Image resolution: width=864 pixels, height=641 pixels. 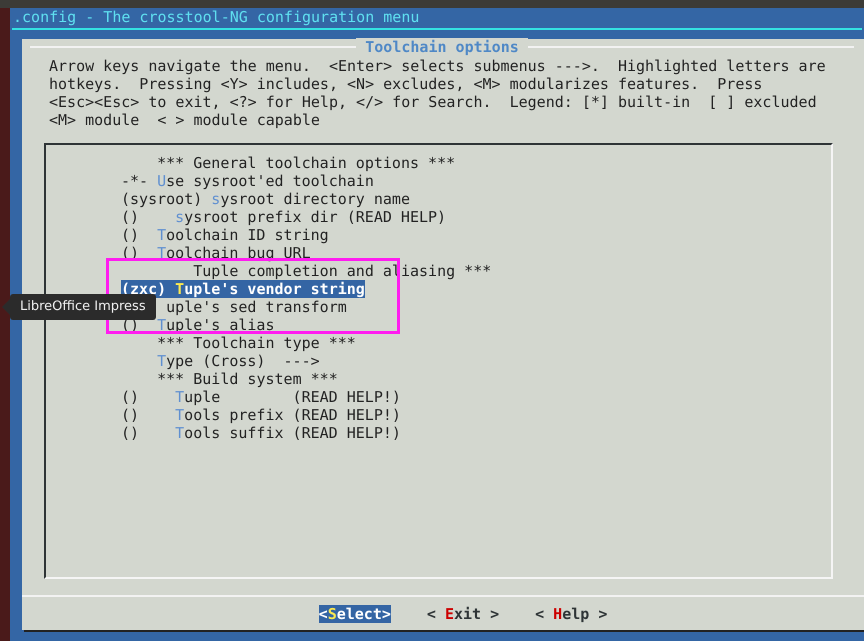 What do you see at coordinates (256, 343) in the screenshot?
I see `section-heading: *** Toolchain type ***` at bounding box center [256, 343].